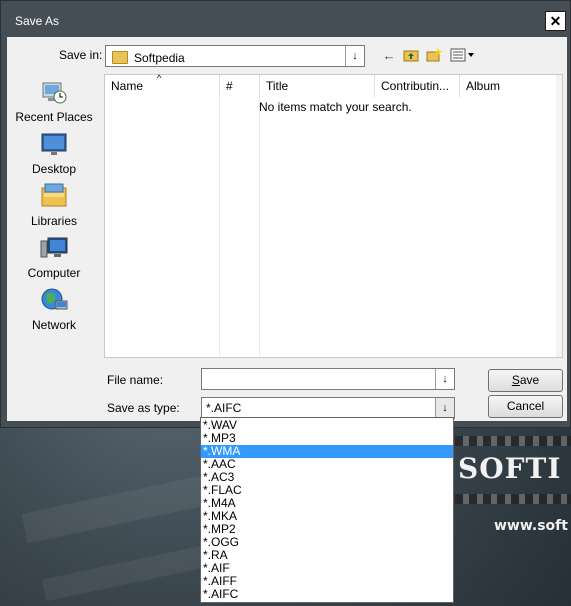 This screenshot has height=606, width=571. What do you see at coordinates (159, 58) in the screenshot?
I see `save-in-value: Softpedia` at bounding box center [159, 58].